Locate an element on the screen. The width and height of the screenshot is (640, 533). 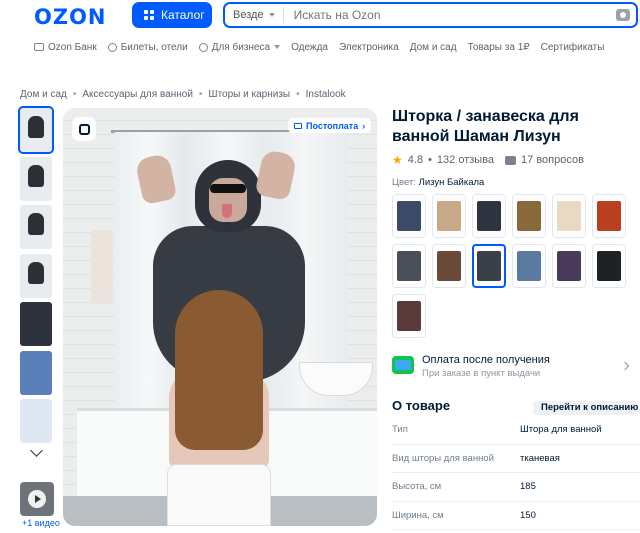
breadcrumb-item: Шторы и карнизы is located at coordinates (249, 94).